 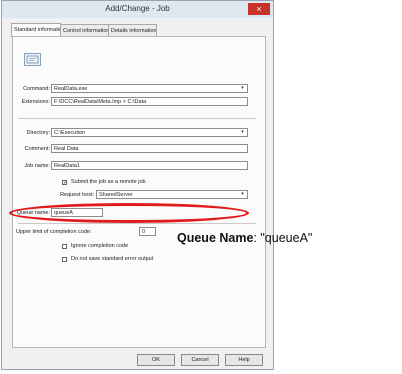 I want to click on job-name-label: Job name:, so click(x=37, y=166).